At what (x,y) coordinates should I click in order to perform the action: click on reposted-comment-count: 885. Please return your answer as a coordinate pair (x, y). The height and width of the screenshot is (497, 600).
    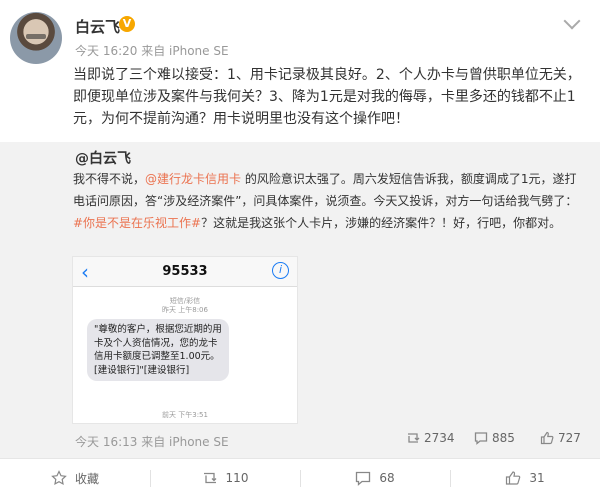
    Looking at the image, I should click on (494, 438).